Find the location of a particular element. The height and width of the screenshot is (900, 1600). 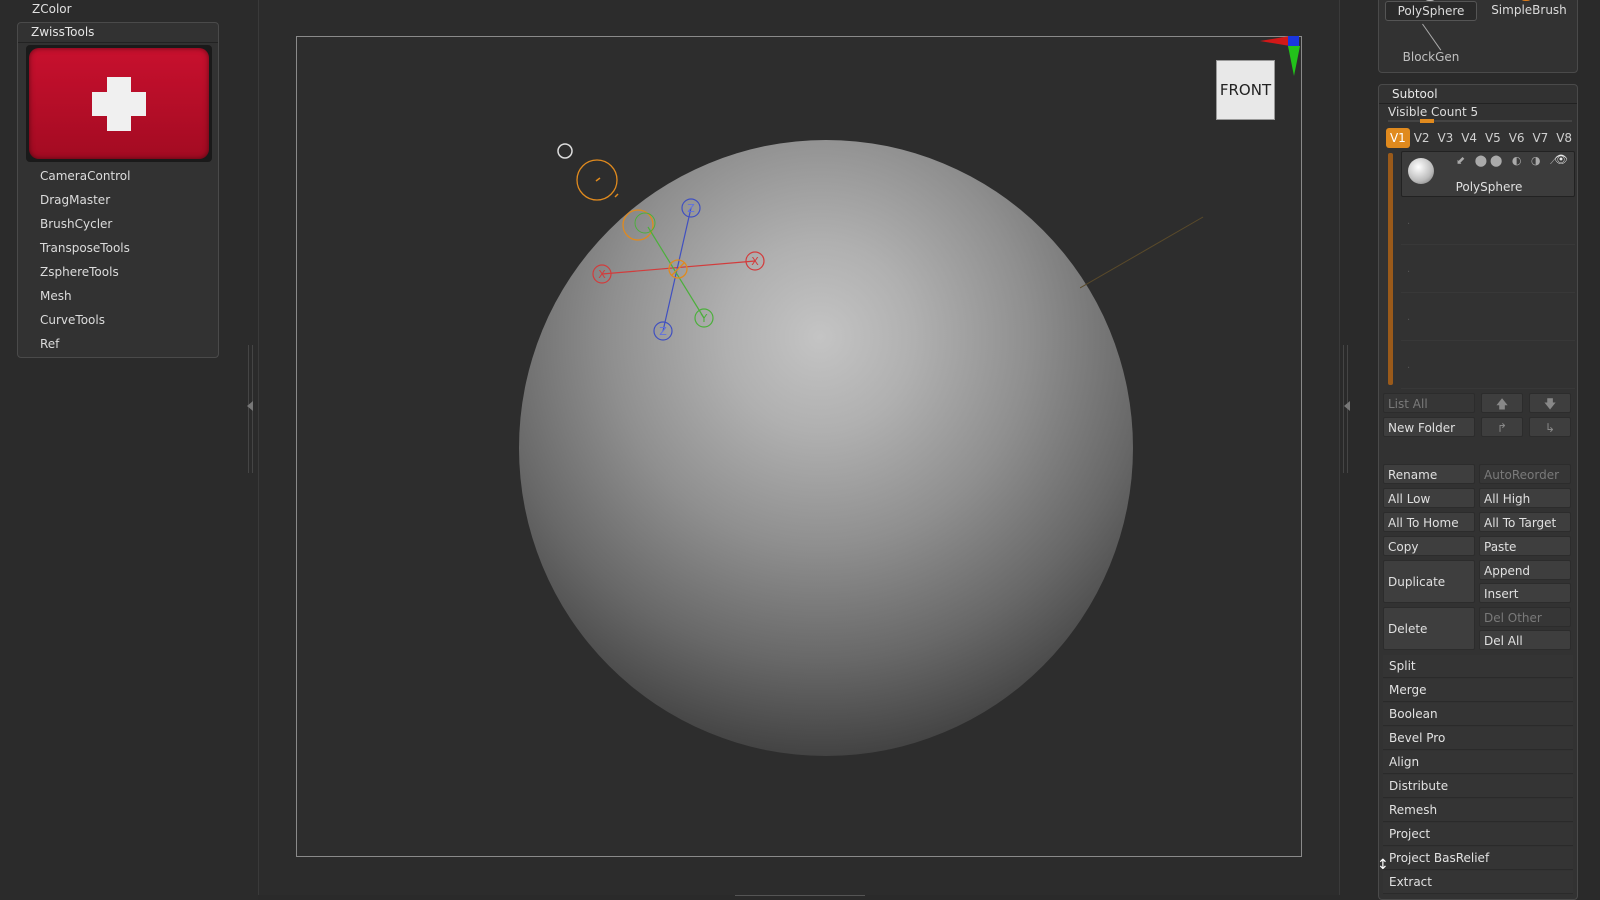

move-out-folder-icon: ↳ is located at coordinates (1550, 427).